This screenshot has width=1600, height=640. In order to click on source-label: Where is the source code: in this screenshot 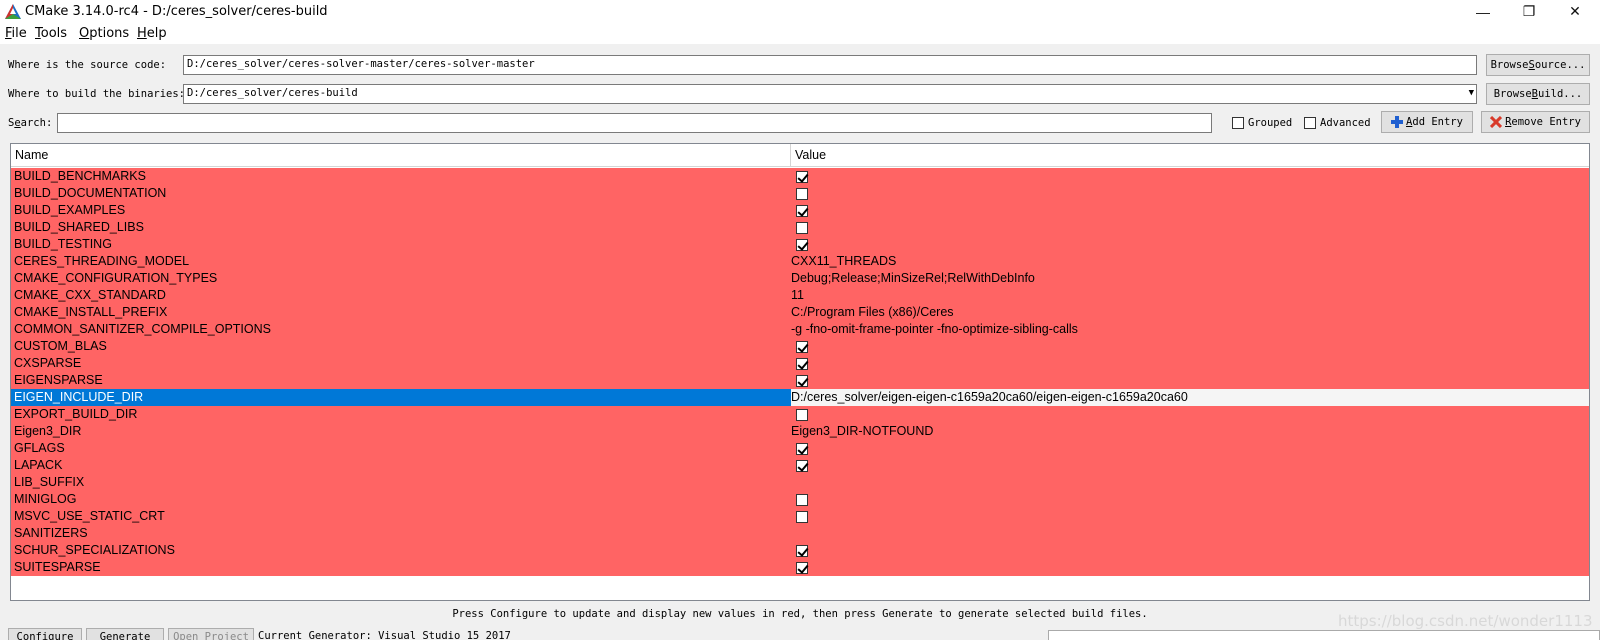, I will do `click(87, 65)`.